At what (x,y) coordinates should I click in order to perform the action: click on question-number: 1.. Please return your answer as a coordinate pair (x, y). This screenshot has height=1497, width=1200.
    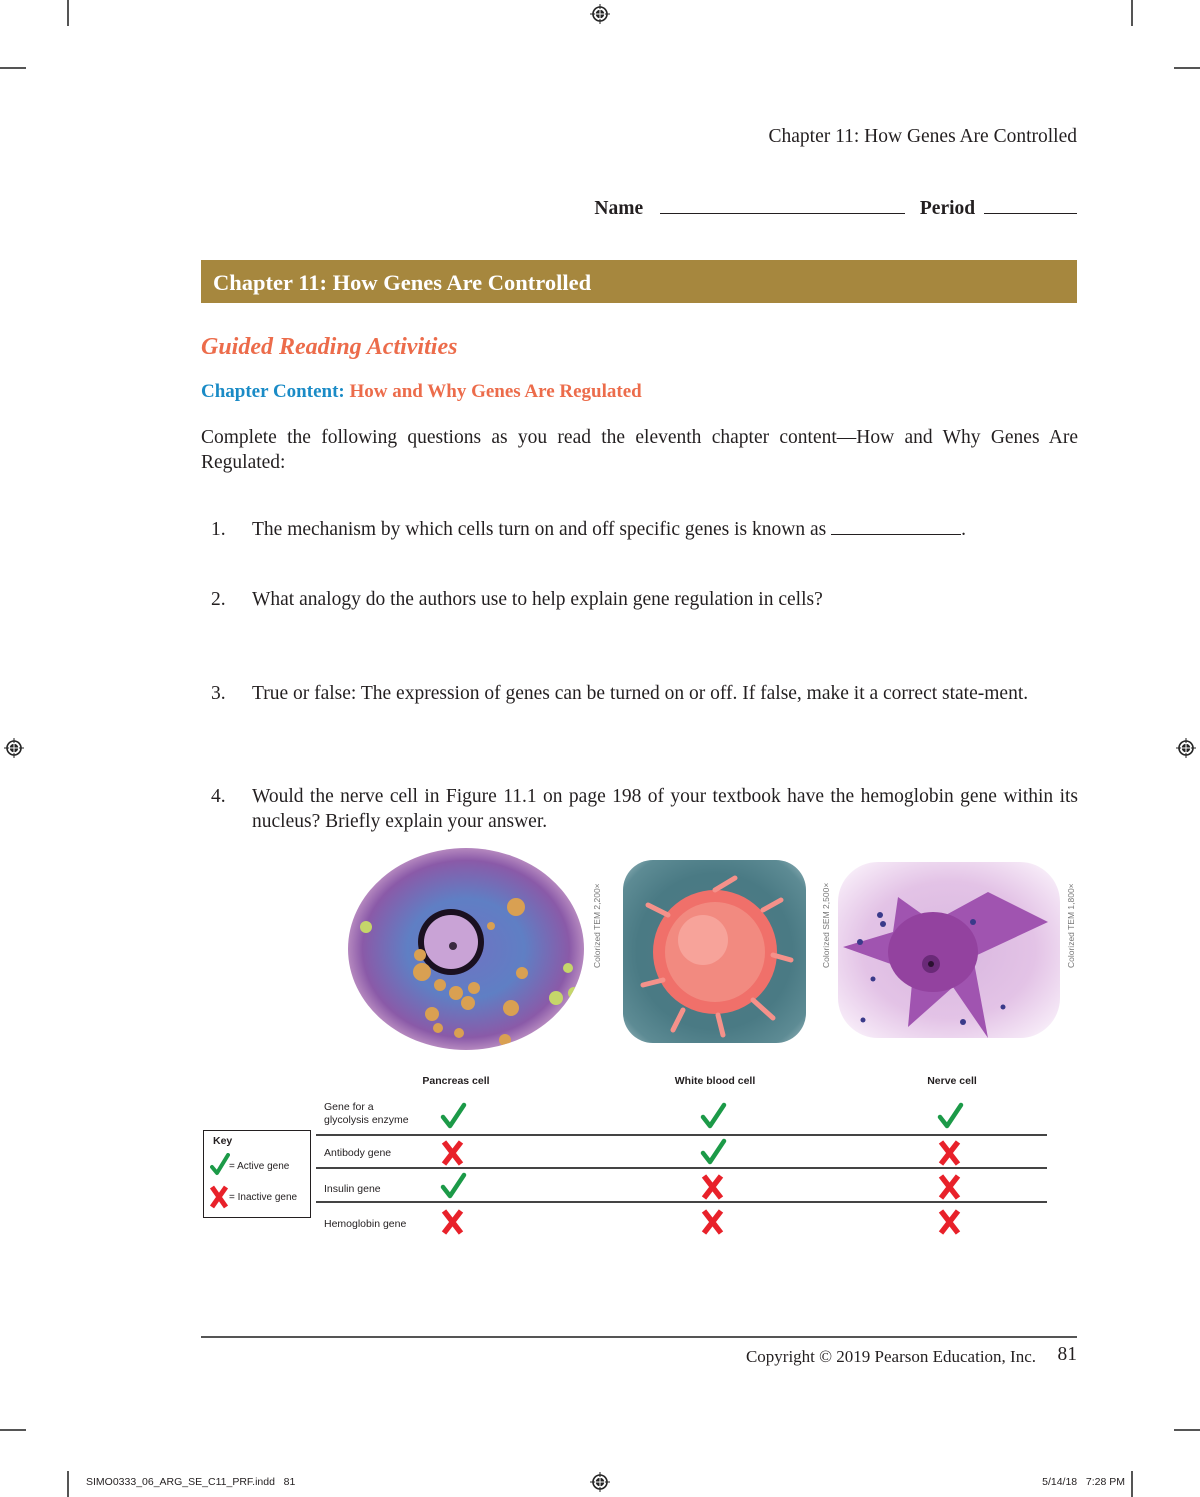
    Looking at the image, I should click on (218, 529).